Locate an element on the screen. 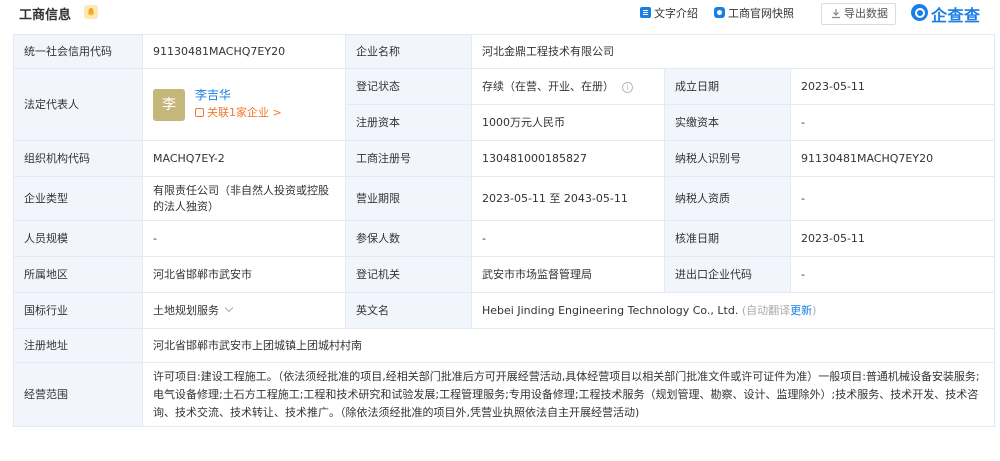 This screenshot has height=461, width=1000. related-companies-label: 关联1家企业 > is located at coordinates (244, 112).